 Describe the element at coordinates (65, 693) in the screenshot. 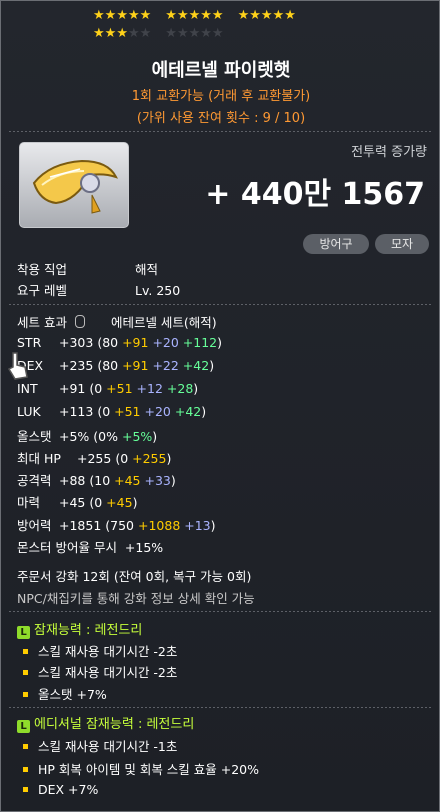

I see `potential-line: 올스탯 +7%` at that location.